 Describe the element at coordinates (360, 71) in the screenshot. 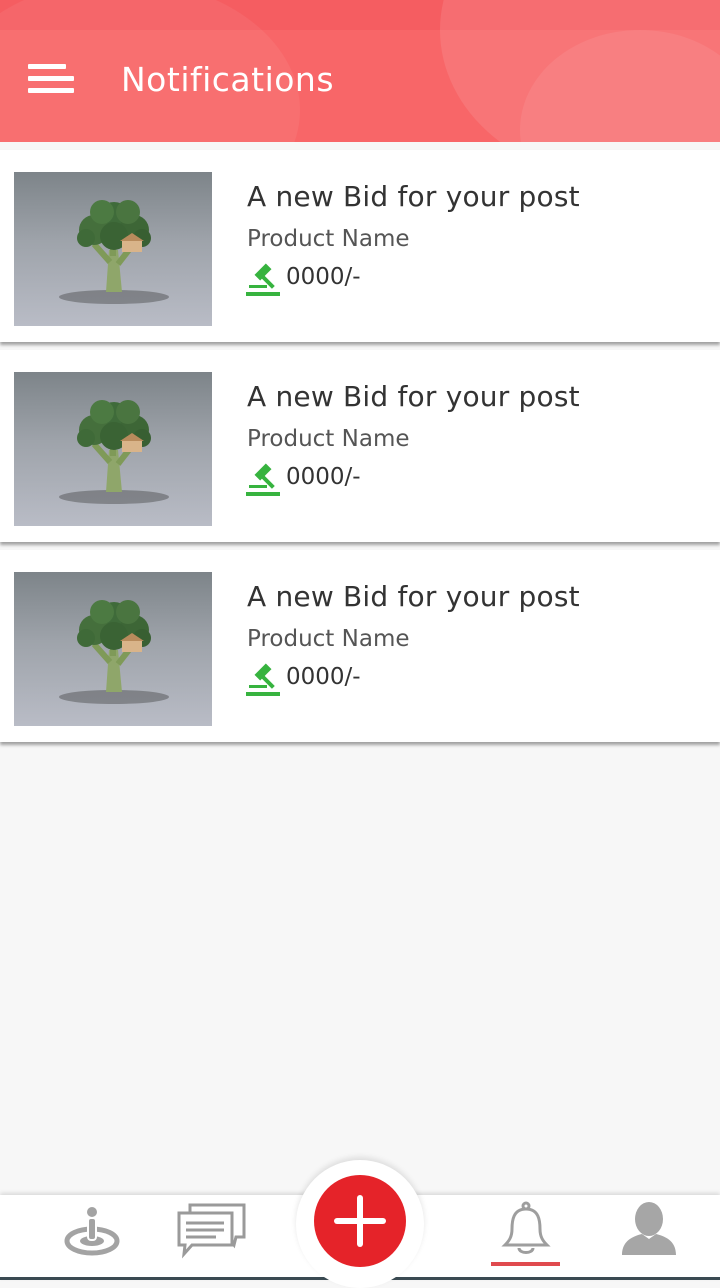

I see `app-header: Notifications` at that location.